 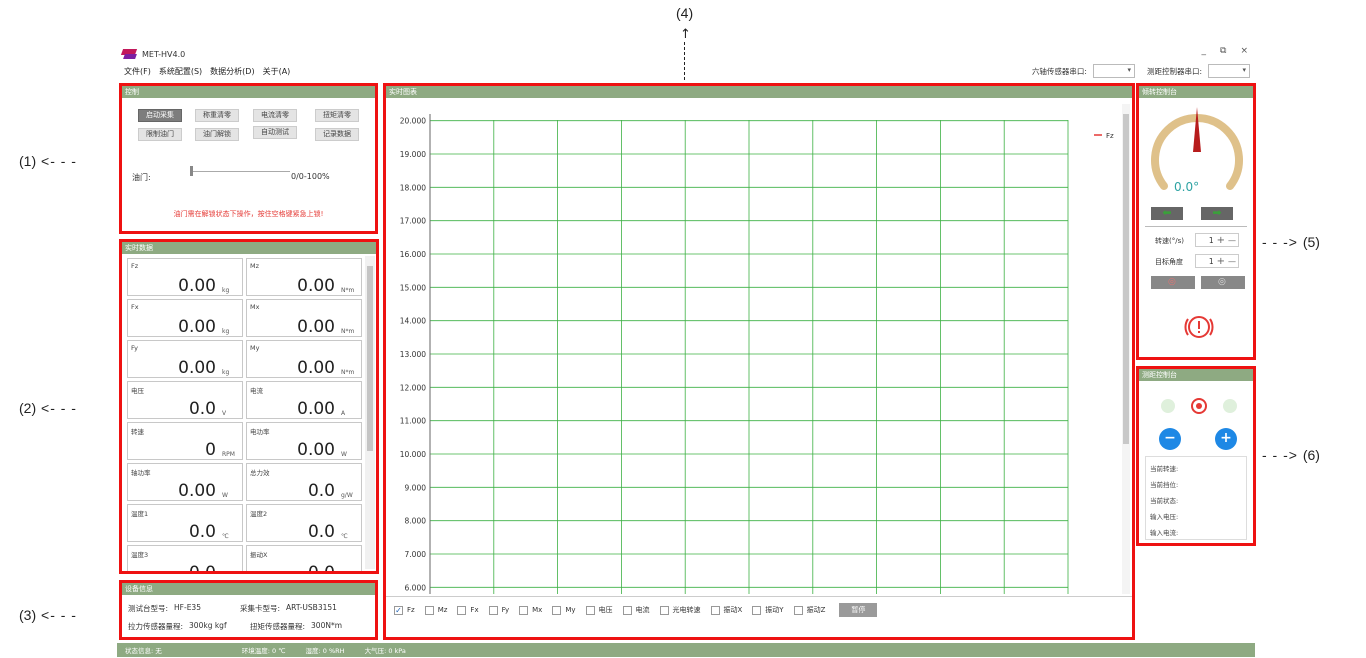 What do you see at coordinates (1217, 213) in the screenshot?
I see `rotate-right-button: ➡` at bounding box center [1217, 213].